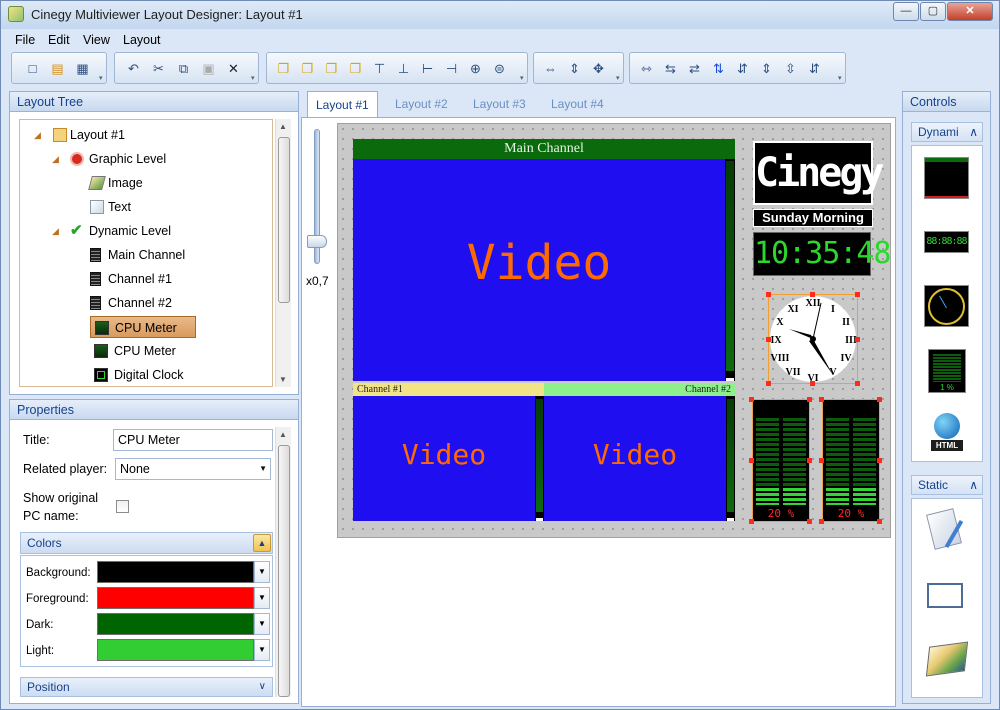  Describe the element at coordinates (145, 375) in the screenshot. I see `tree-item-digital-clock: Digital Clock` at that location.